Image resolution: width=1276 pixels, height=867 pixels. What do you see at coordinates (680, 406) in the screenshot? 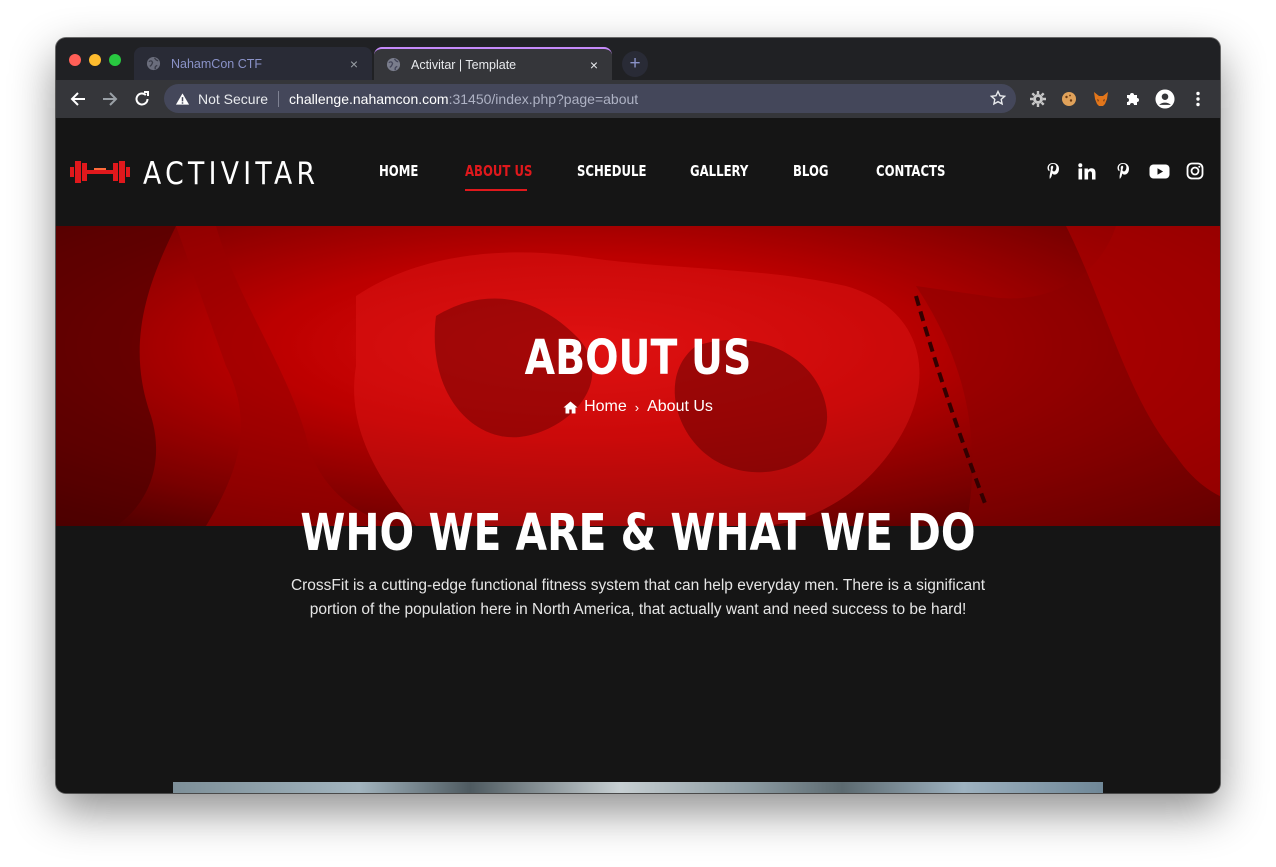
I see `breadcrumb-current: About Us` at bounding box center [680, 406].